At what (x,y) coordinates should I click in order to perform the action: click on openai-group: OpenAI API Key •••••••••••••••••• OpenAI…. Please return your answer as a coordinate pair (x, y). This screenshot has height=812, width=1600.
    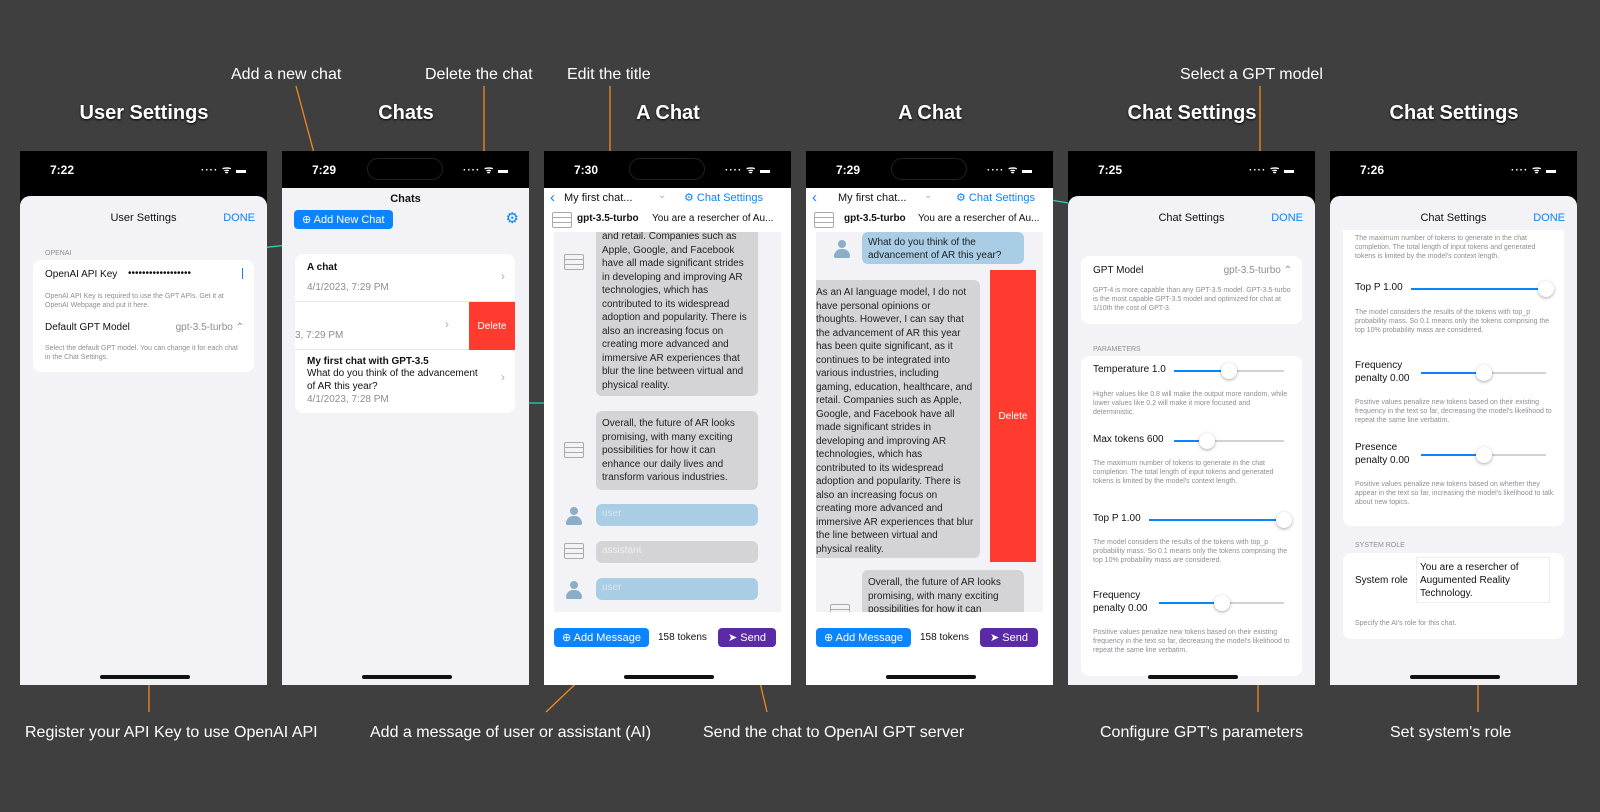
    Looking at the image, I should click on (143, 316).